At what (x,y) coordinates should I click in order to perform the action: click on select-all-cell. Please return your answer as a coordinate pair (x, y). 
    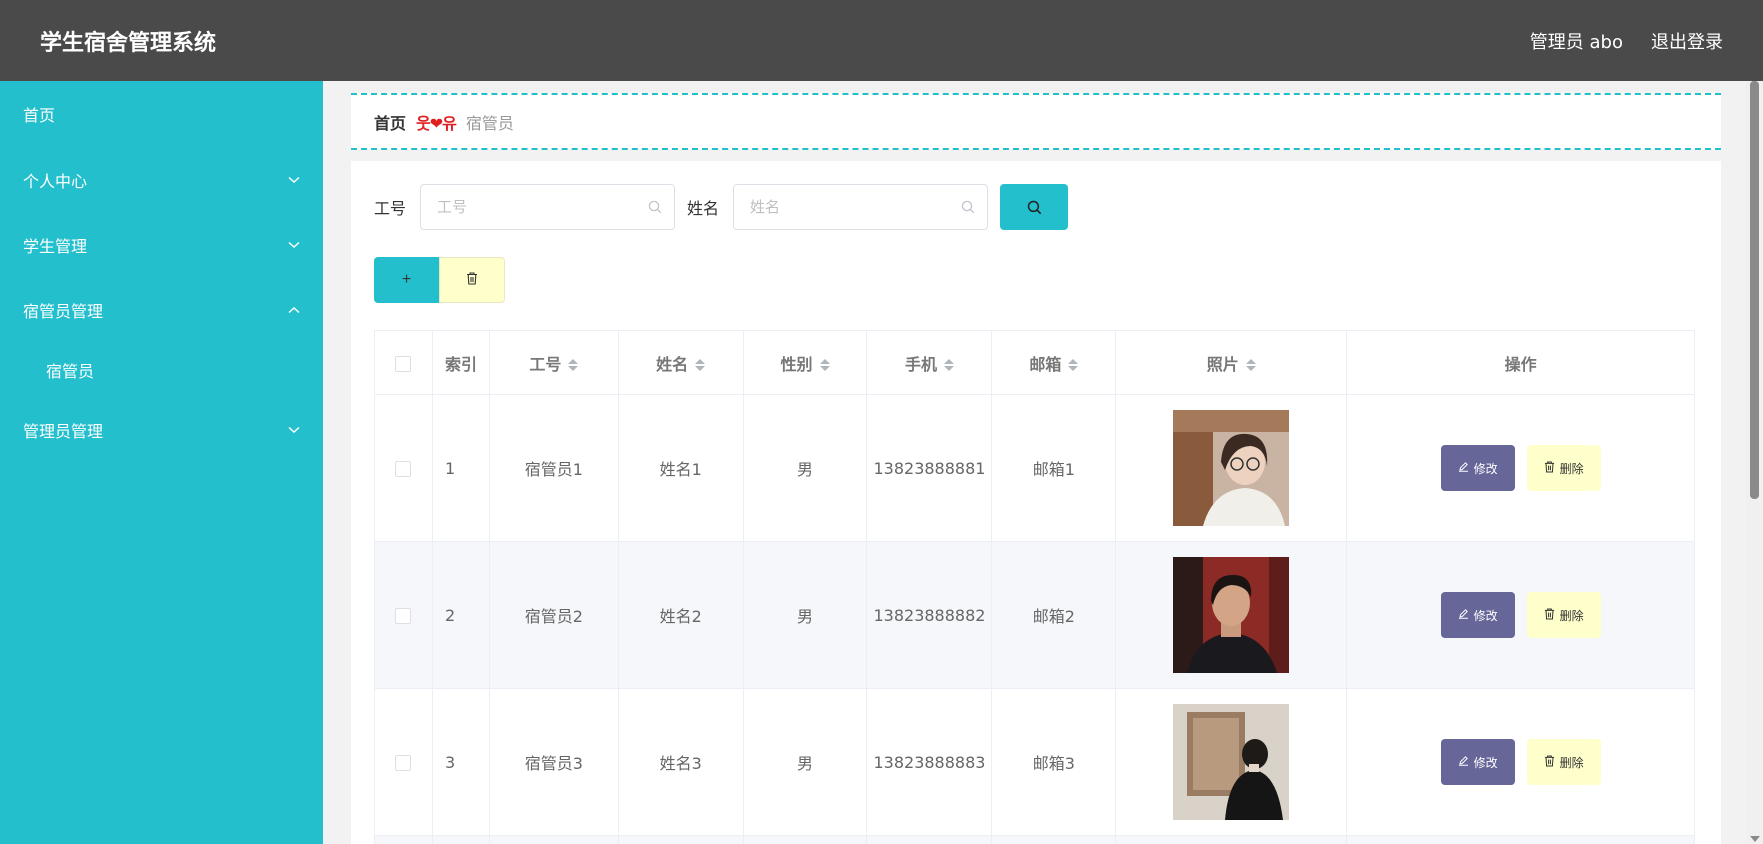
    Looking at the image, I should click on (403, 362).